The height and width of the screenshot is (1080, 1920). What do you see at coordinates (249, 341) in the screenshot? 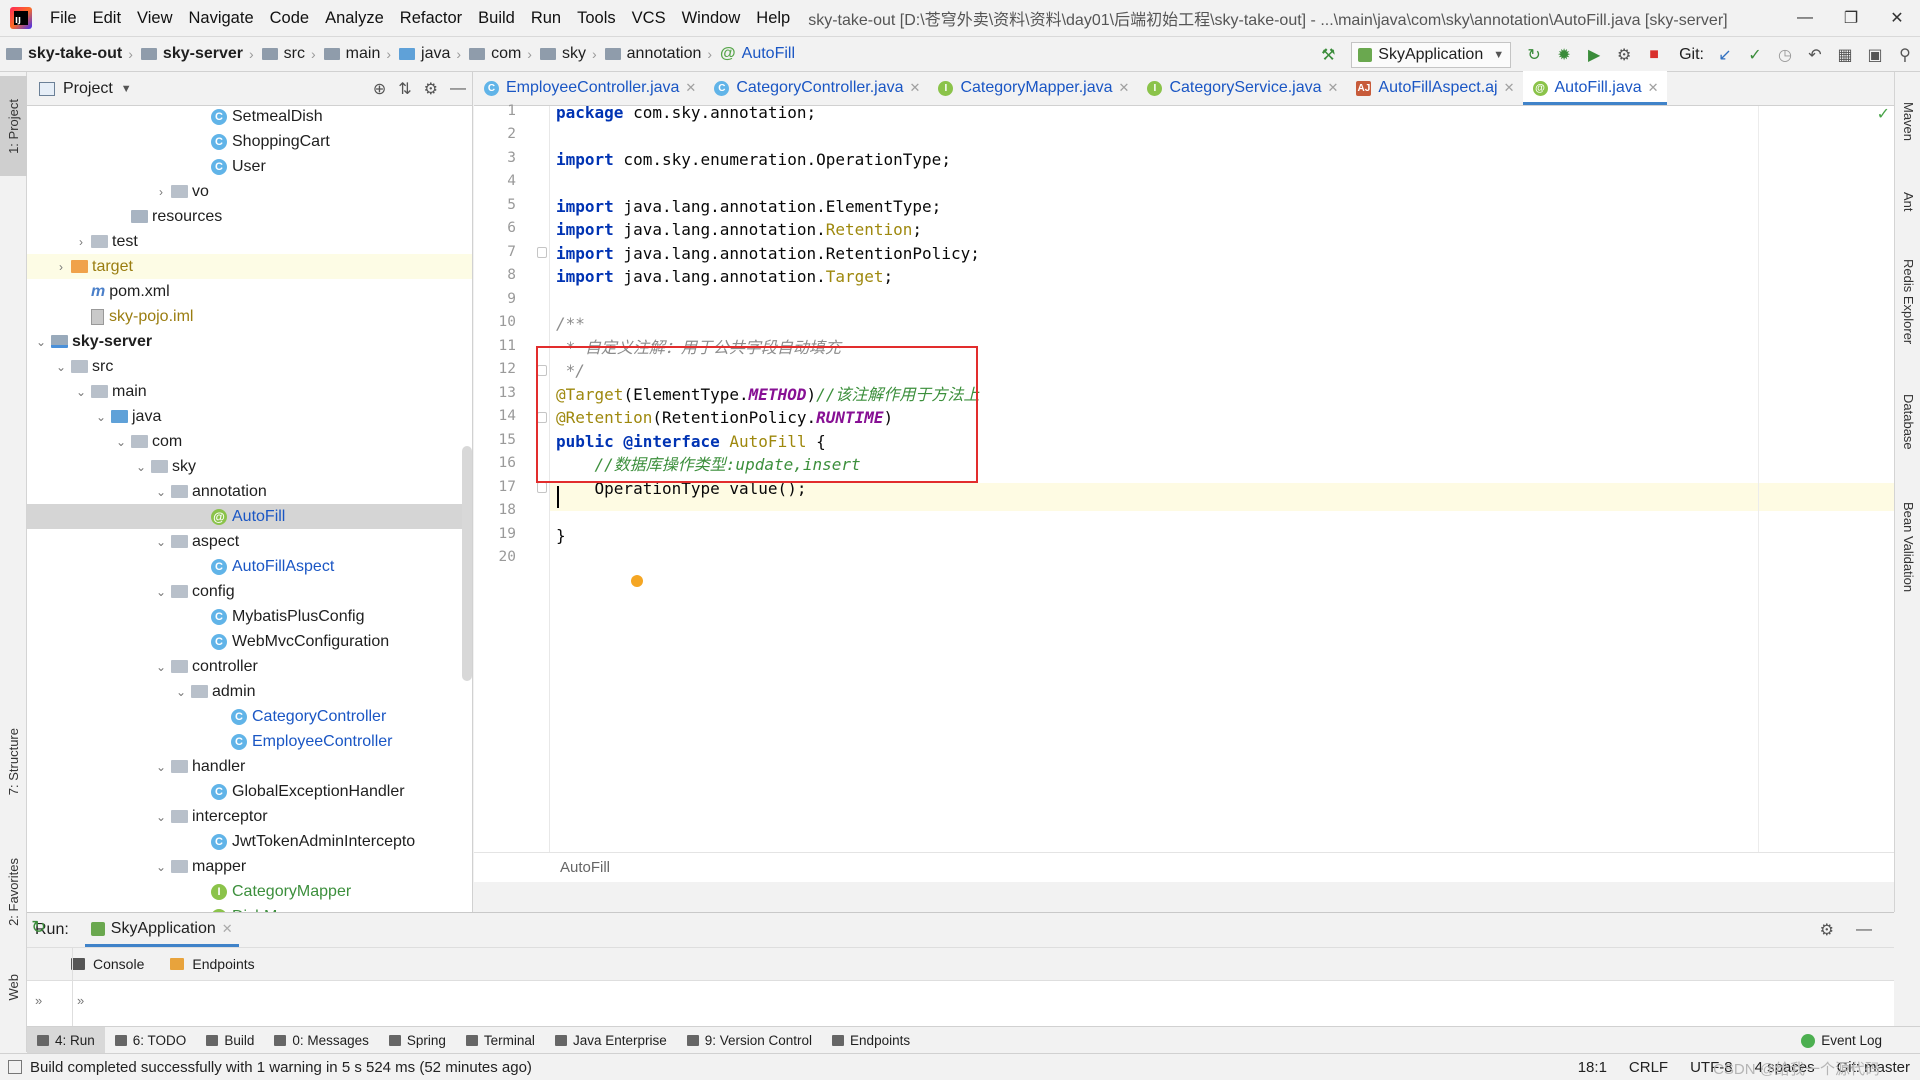
I see `tree-item: ⌄ sky-server` at bounding box center [249, 341].